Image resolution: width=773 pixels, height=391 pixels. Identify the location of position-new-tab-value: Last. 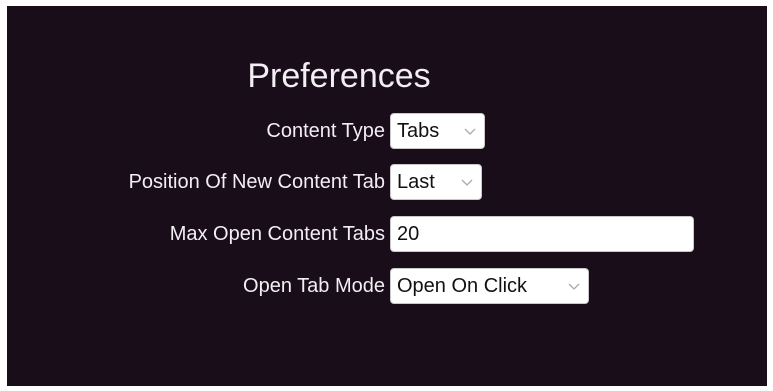
(416, 182).